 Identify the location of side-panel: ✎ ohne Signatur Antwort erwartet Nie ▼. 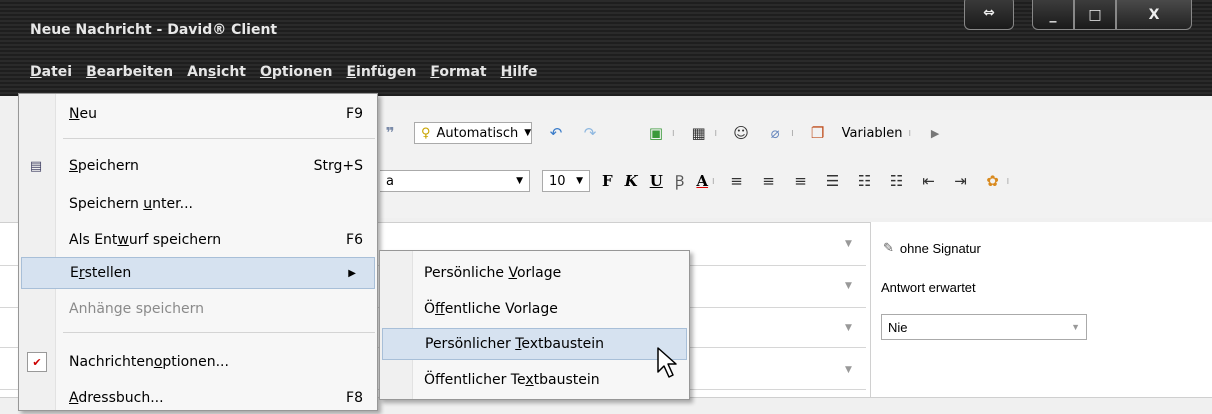
(1041, 309).